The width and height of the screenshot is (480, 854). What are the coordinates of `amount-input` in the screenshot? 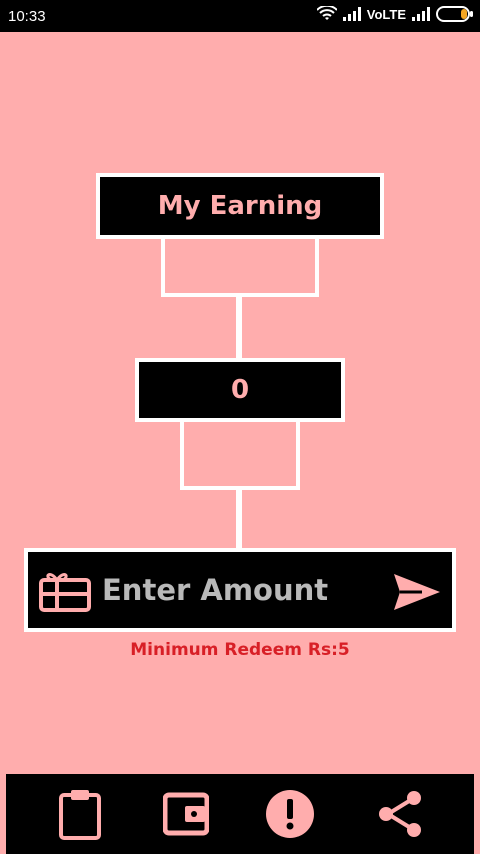 It's located at (247, 590).